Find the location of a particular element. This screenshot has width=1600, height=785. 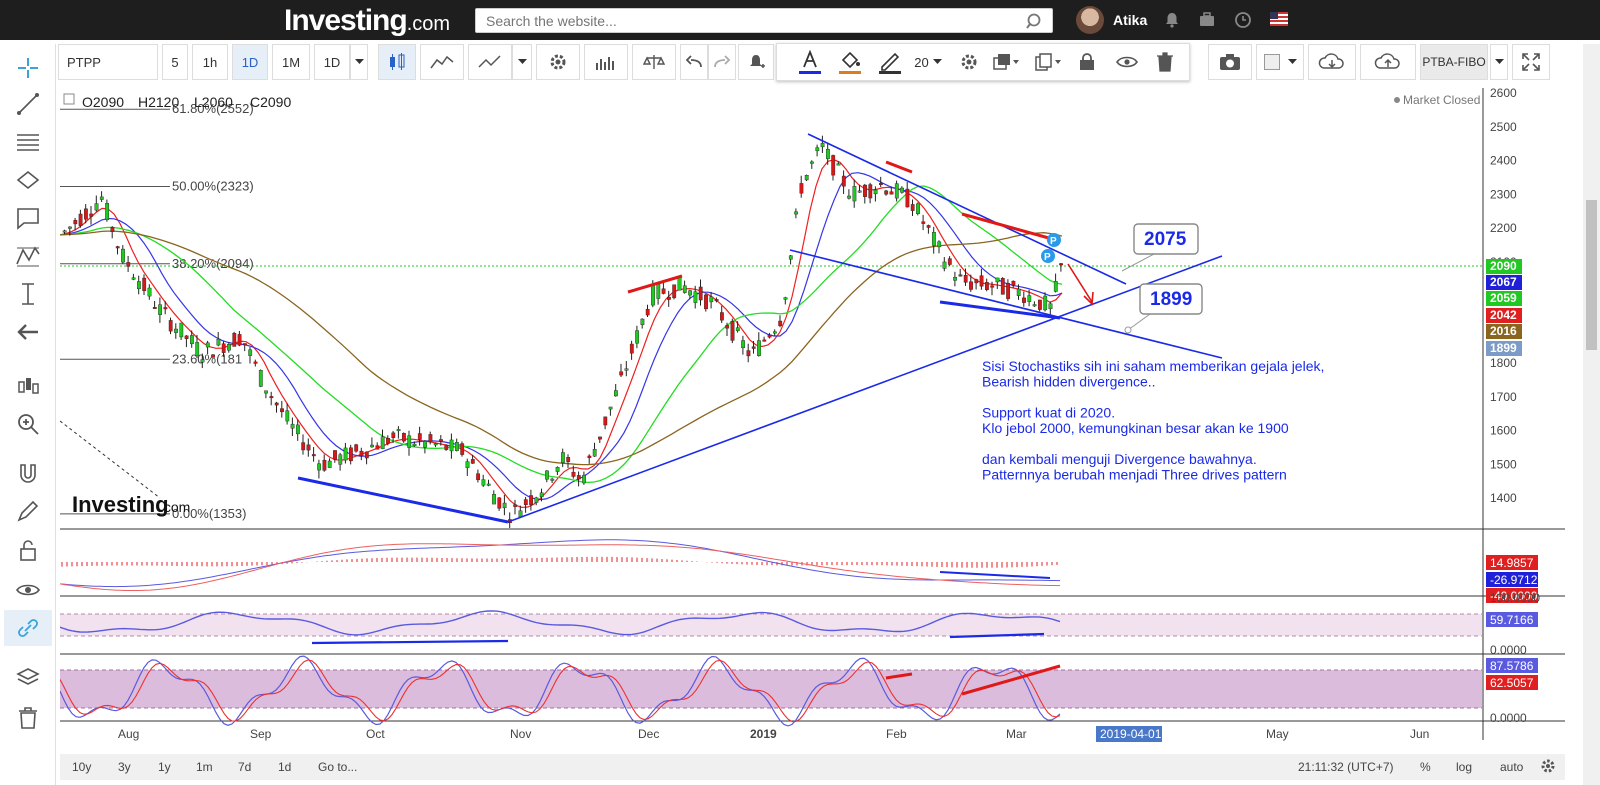

candles-icon is located at coordinates (28, 386).